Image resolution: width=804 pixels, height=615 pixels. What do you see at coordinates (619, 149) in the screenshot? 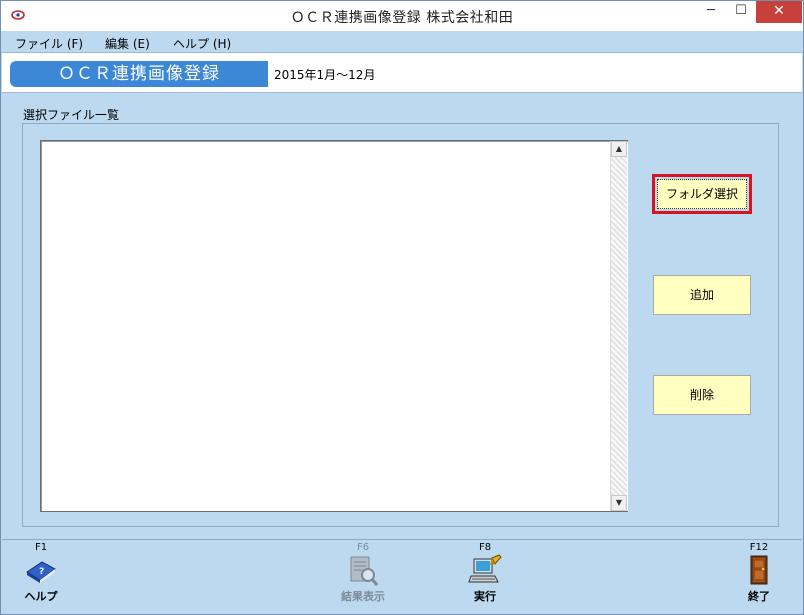
I see `scroll-up-arrow-icon: ▲` at bounding box center [619, 149].